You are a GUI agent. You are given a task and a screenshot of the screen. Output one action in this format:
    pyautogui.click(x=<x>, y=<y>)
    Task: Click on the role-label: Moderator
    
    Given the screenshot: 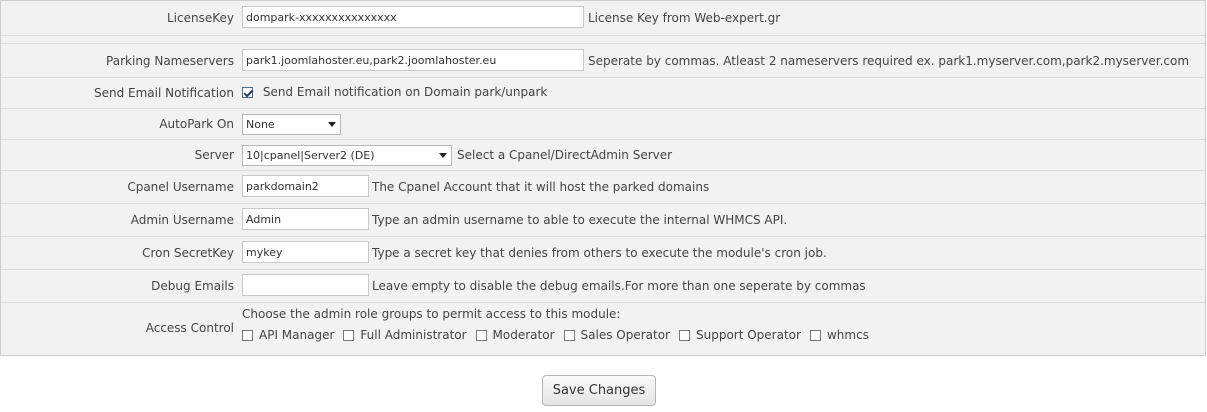 What is the action you would take?
    pyautogui.click(x=523, y=335)
    